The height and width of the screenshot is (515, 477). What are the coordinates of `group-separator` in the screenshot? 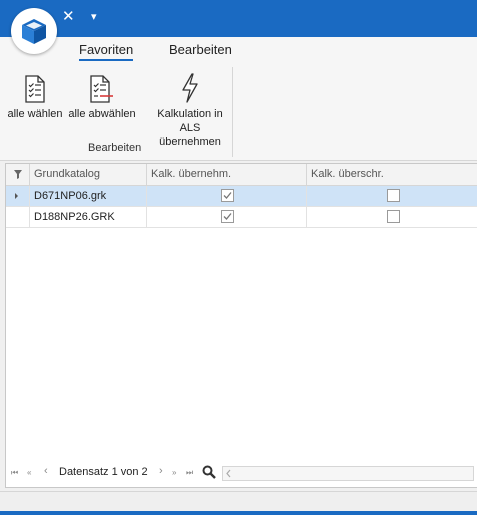 It's located at (232, 112).